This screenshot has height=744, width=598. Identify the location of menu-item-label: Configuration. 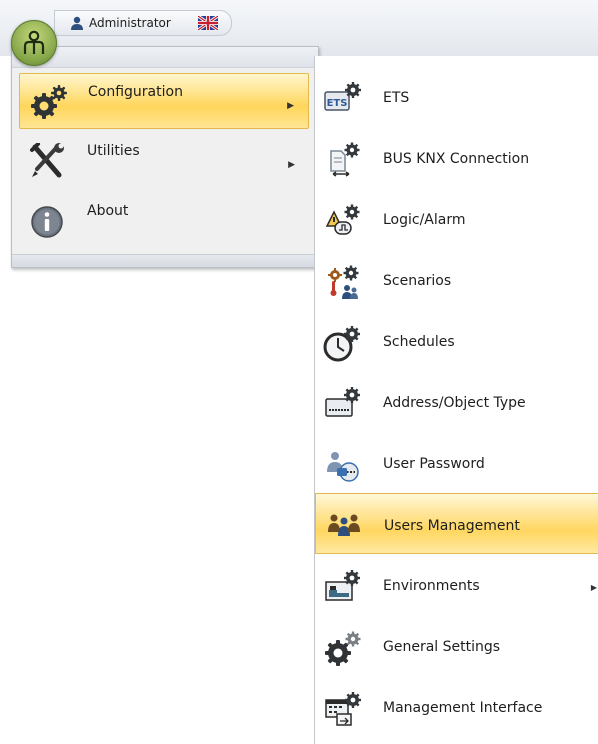
(135, 92).